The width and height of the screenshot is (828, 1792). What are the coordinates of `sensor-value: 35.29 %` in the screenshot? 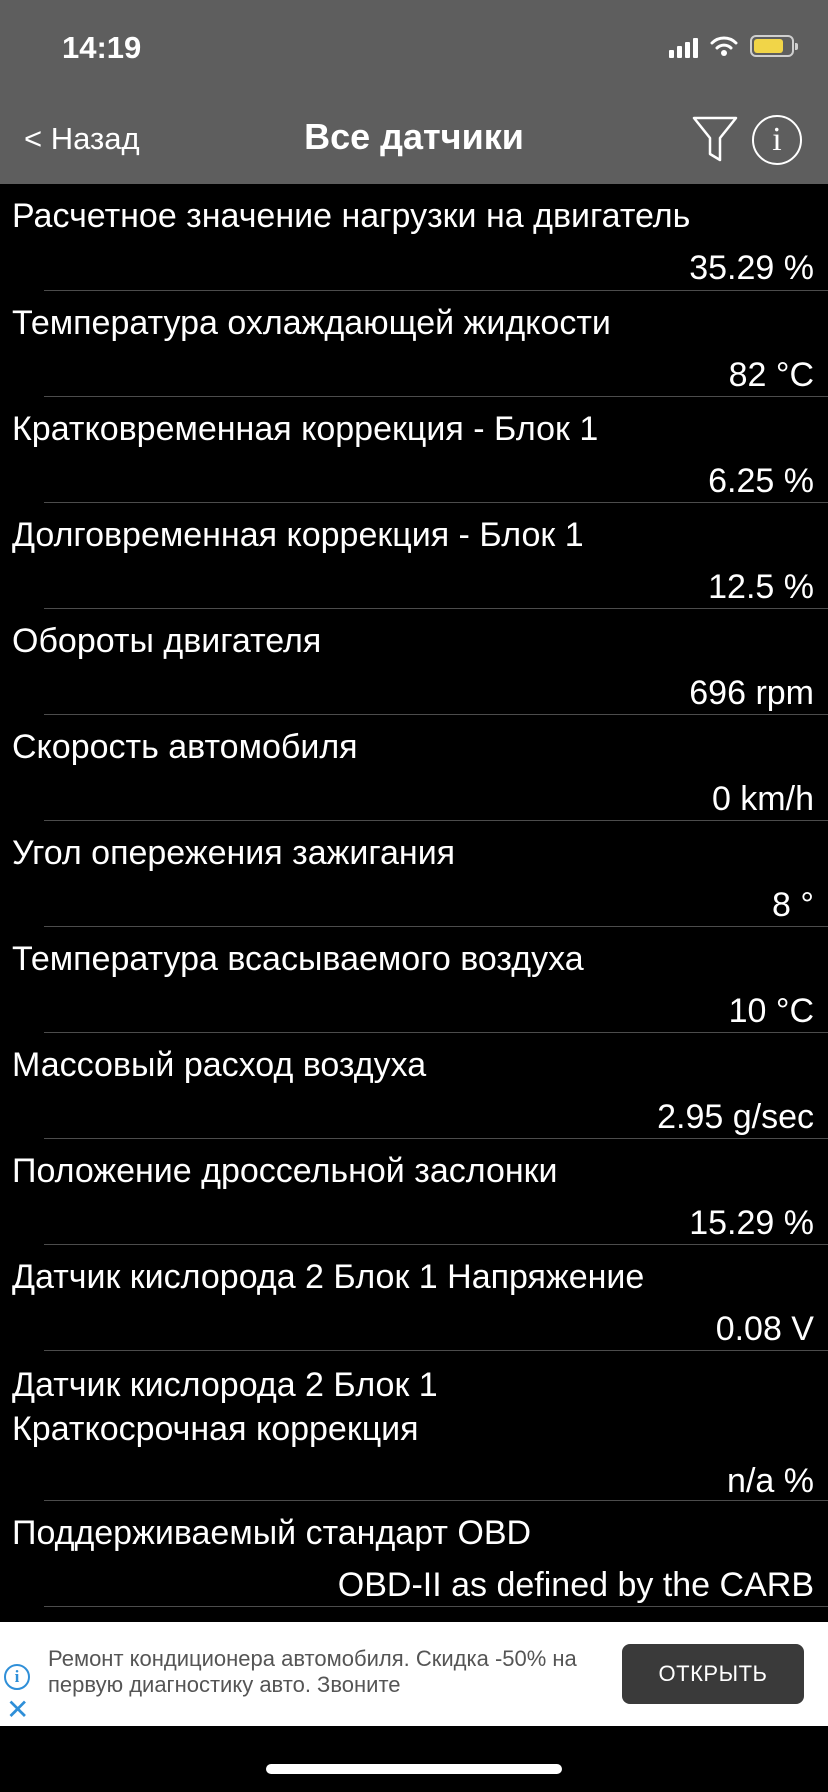 It's located at (751, 268).